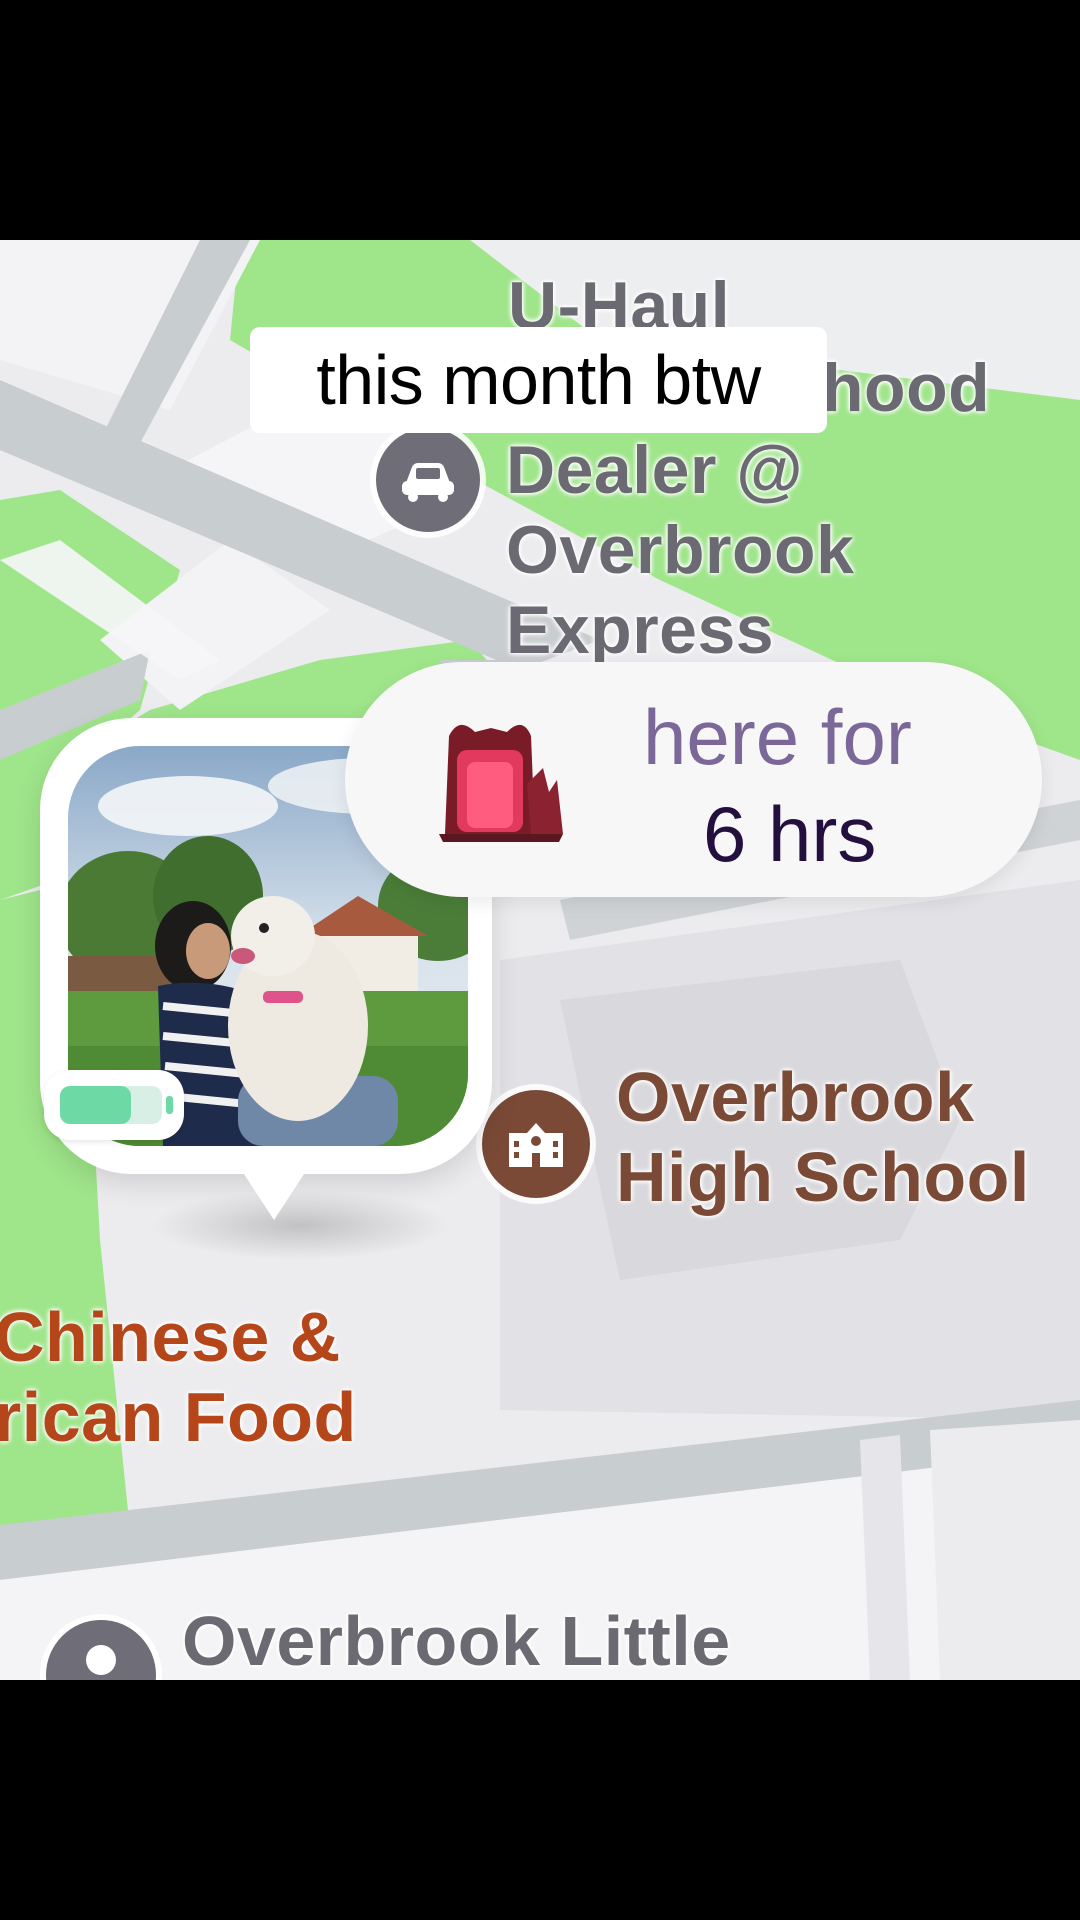  I want to click on red-portal-icon, so click(501, 781).